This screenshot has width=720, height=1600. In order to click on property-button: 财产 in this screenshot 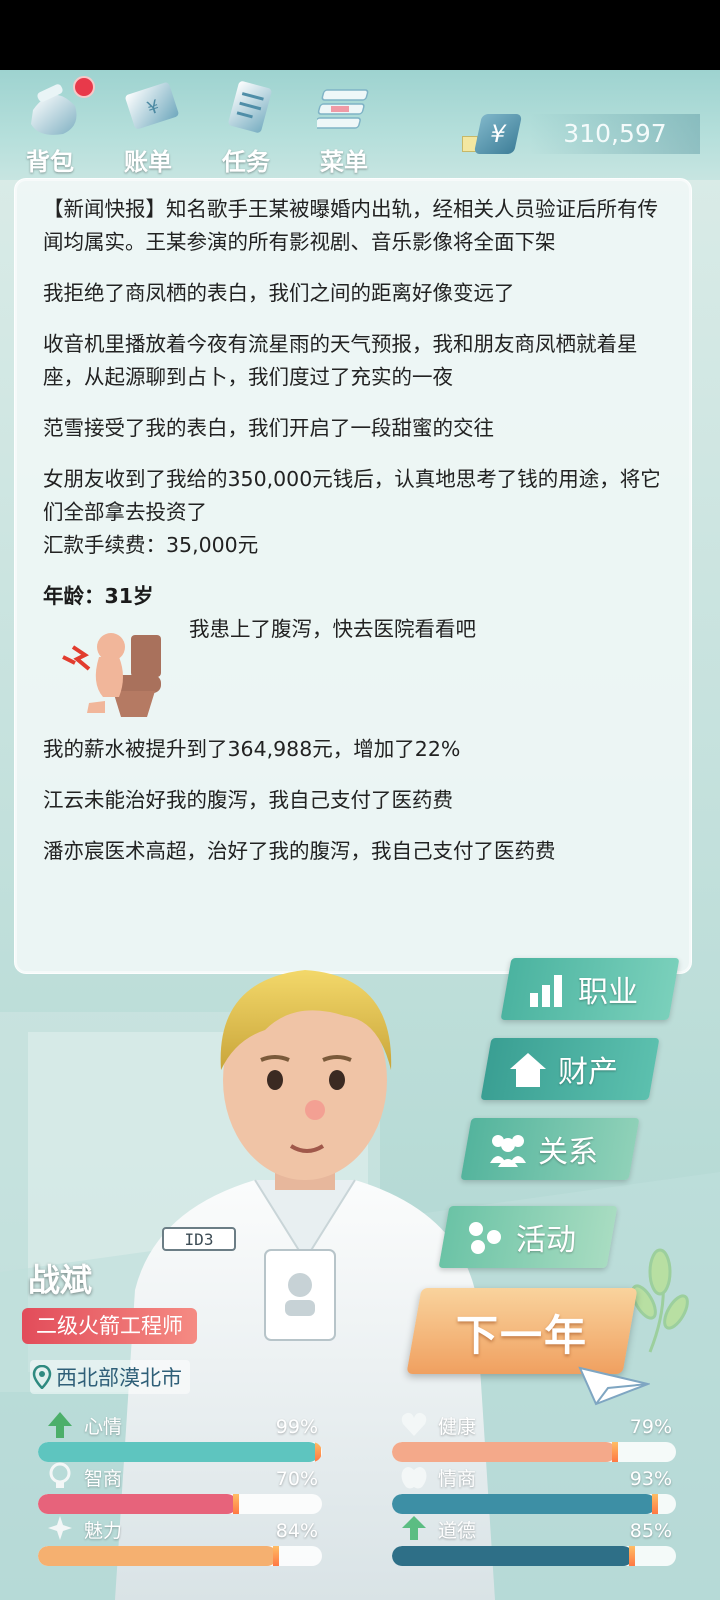, I will do `click(570, 1069)`.